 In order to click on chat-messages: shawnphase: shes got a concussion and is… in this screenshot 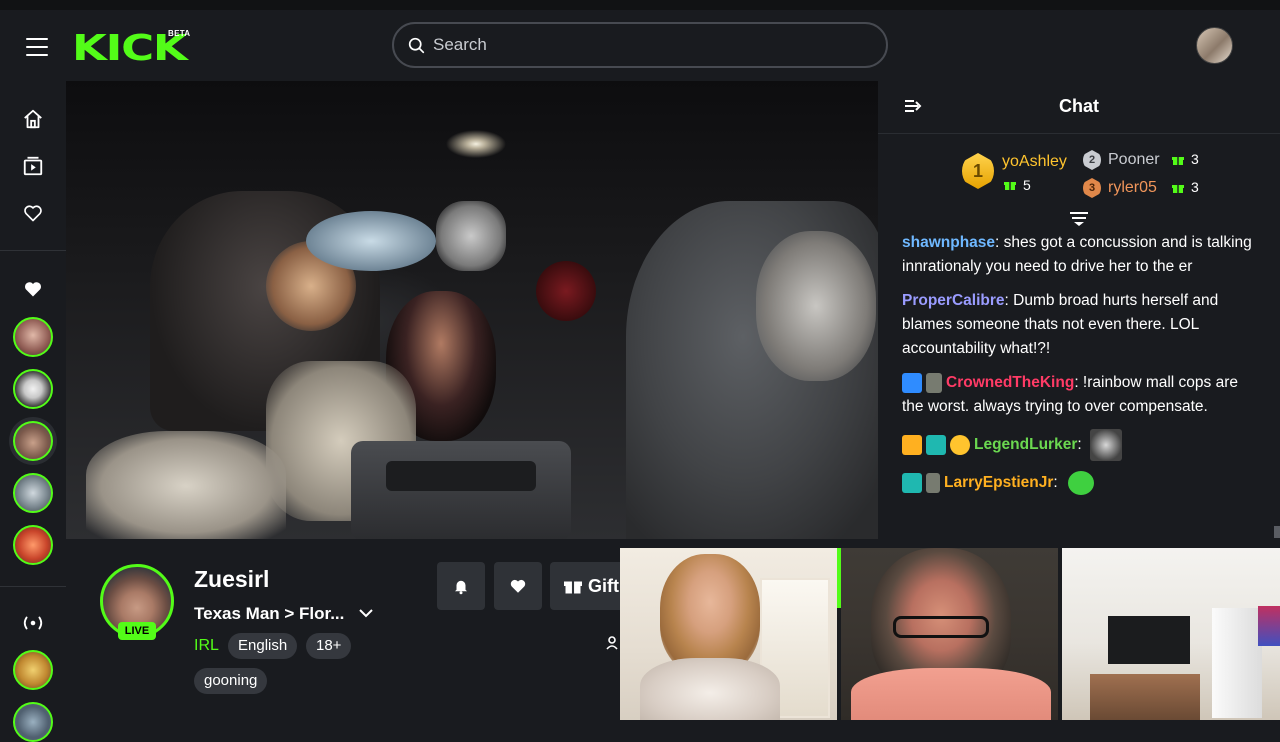, I will do `click(1080, 368)`.